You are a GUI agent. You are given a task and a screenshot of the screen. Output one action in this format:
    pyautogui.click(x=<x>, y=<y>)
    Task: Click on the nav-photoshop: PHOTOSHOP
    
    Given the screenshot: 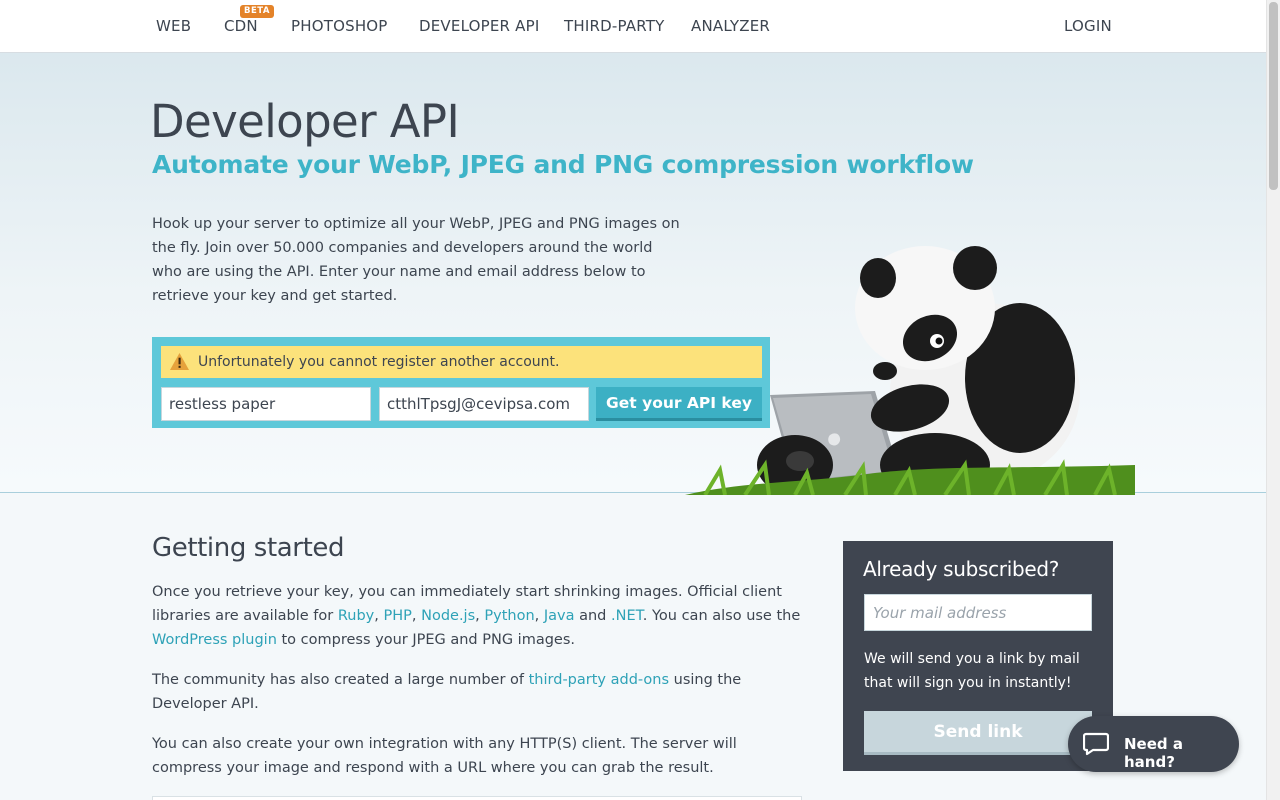 What is the action you would take?
    pyautogui.click(x=339, y=26)
    